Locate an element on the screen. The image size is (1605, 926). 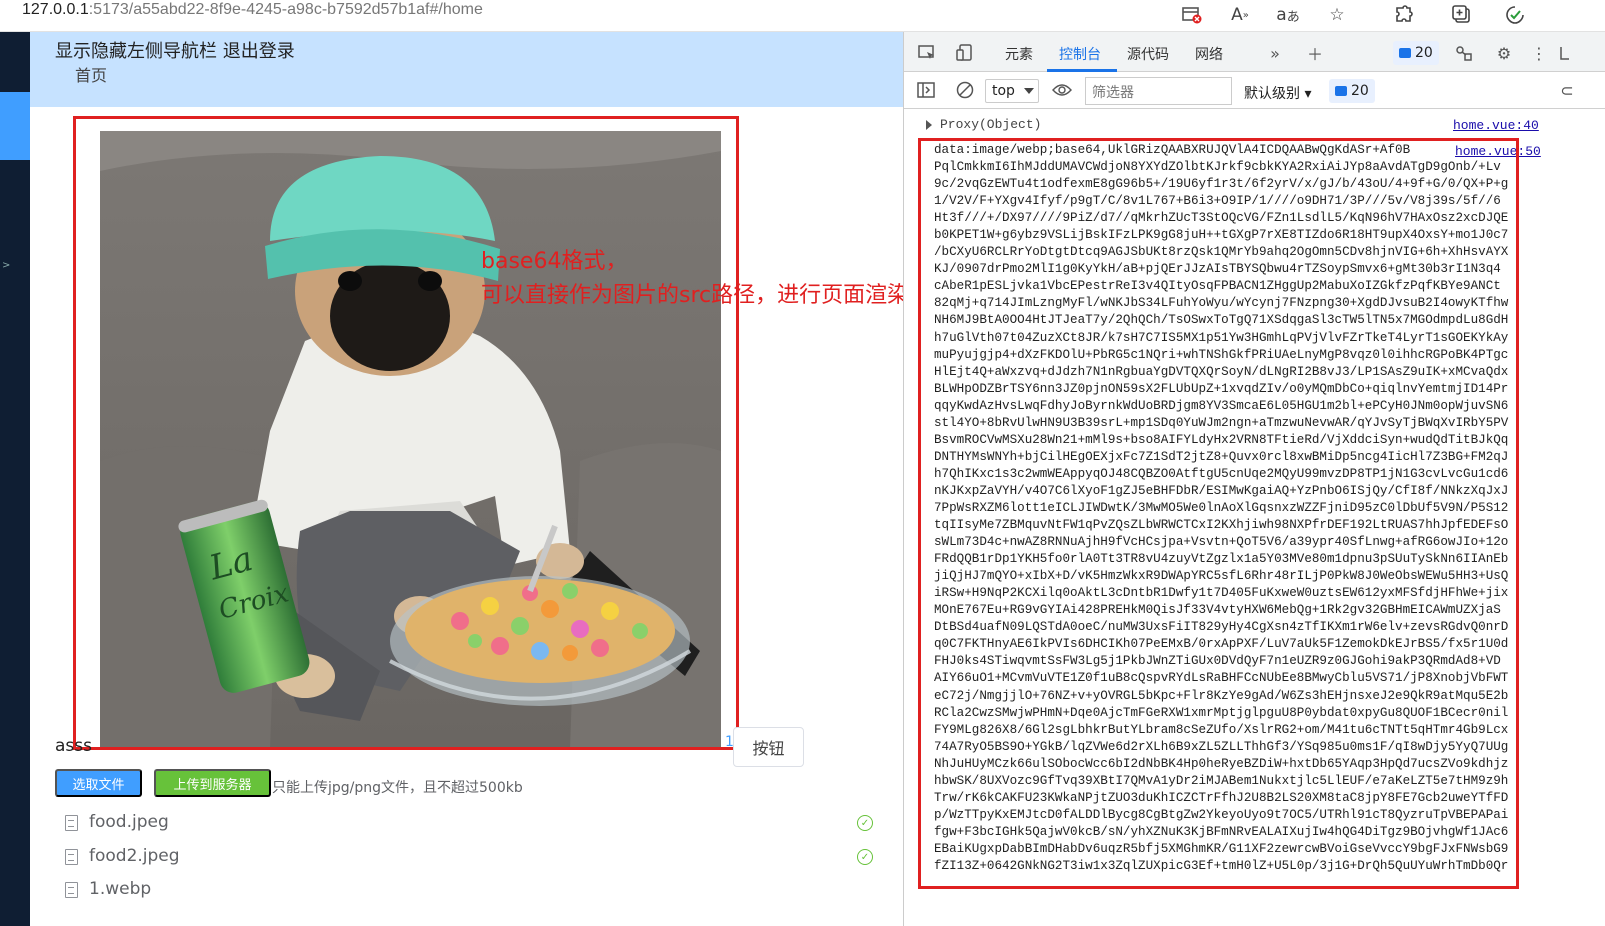
header-actions: 显示隐藏左侧导航栏 退出登录 is located at coordinates (175, 50).